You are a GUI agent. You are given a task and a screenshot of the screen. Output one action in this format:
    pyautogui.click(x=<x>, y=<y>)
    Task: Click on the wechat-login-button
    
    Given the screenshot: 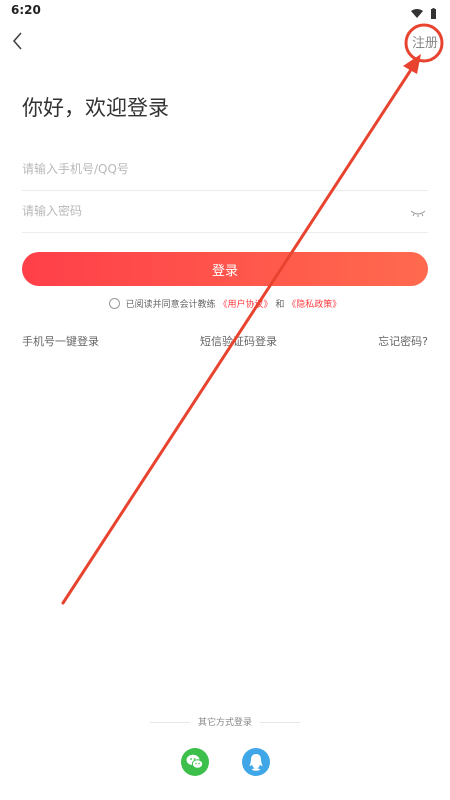 What is the action you would take?
    pyautogui.click(x=195, y=762)
    